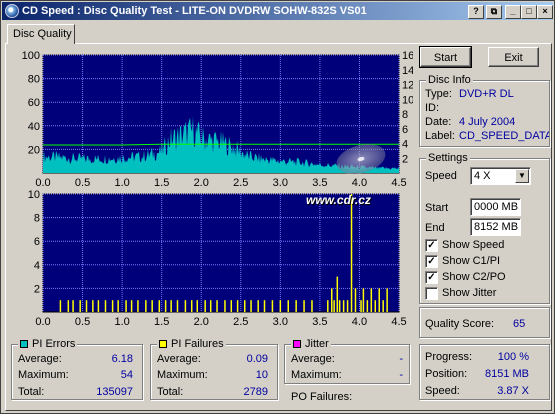  I want to click on jitter-avg-label: Average:, so click(313, 359).